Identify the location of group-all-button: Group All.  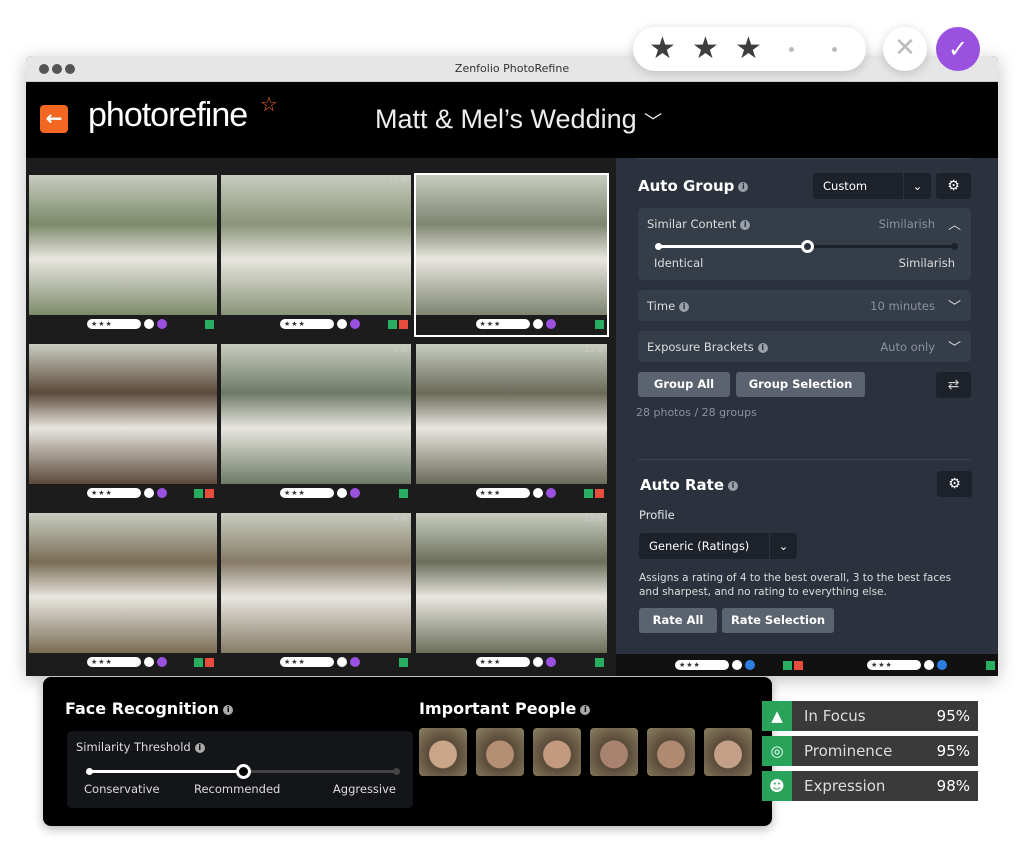
(684, 384).